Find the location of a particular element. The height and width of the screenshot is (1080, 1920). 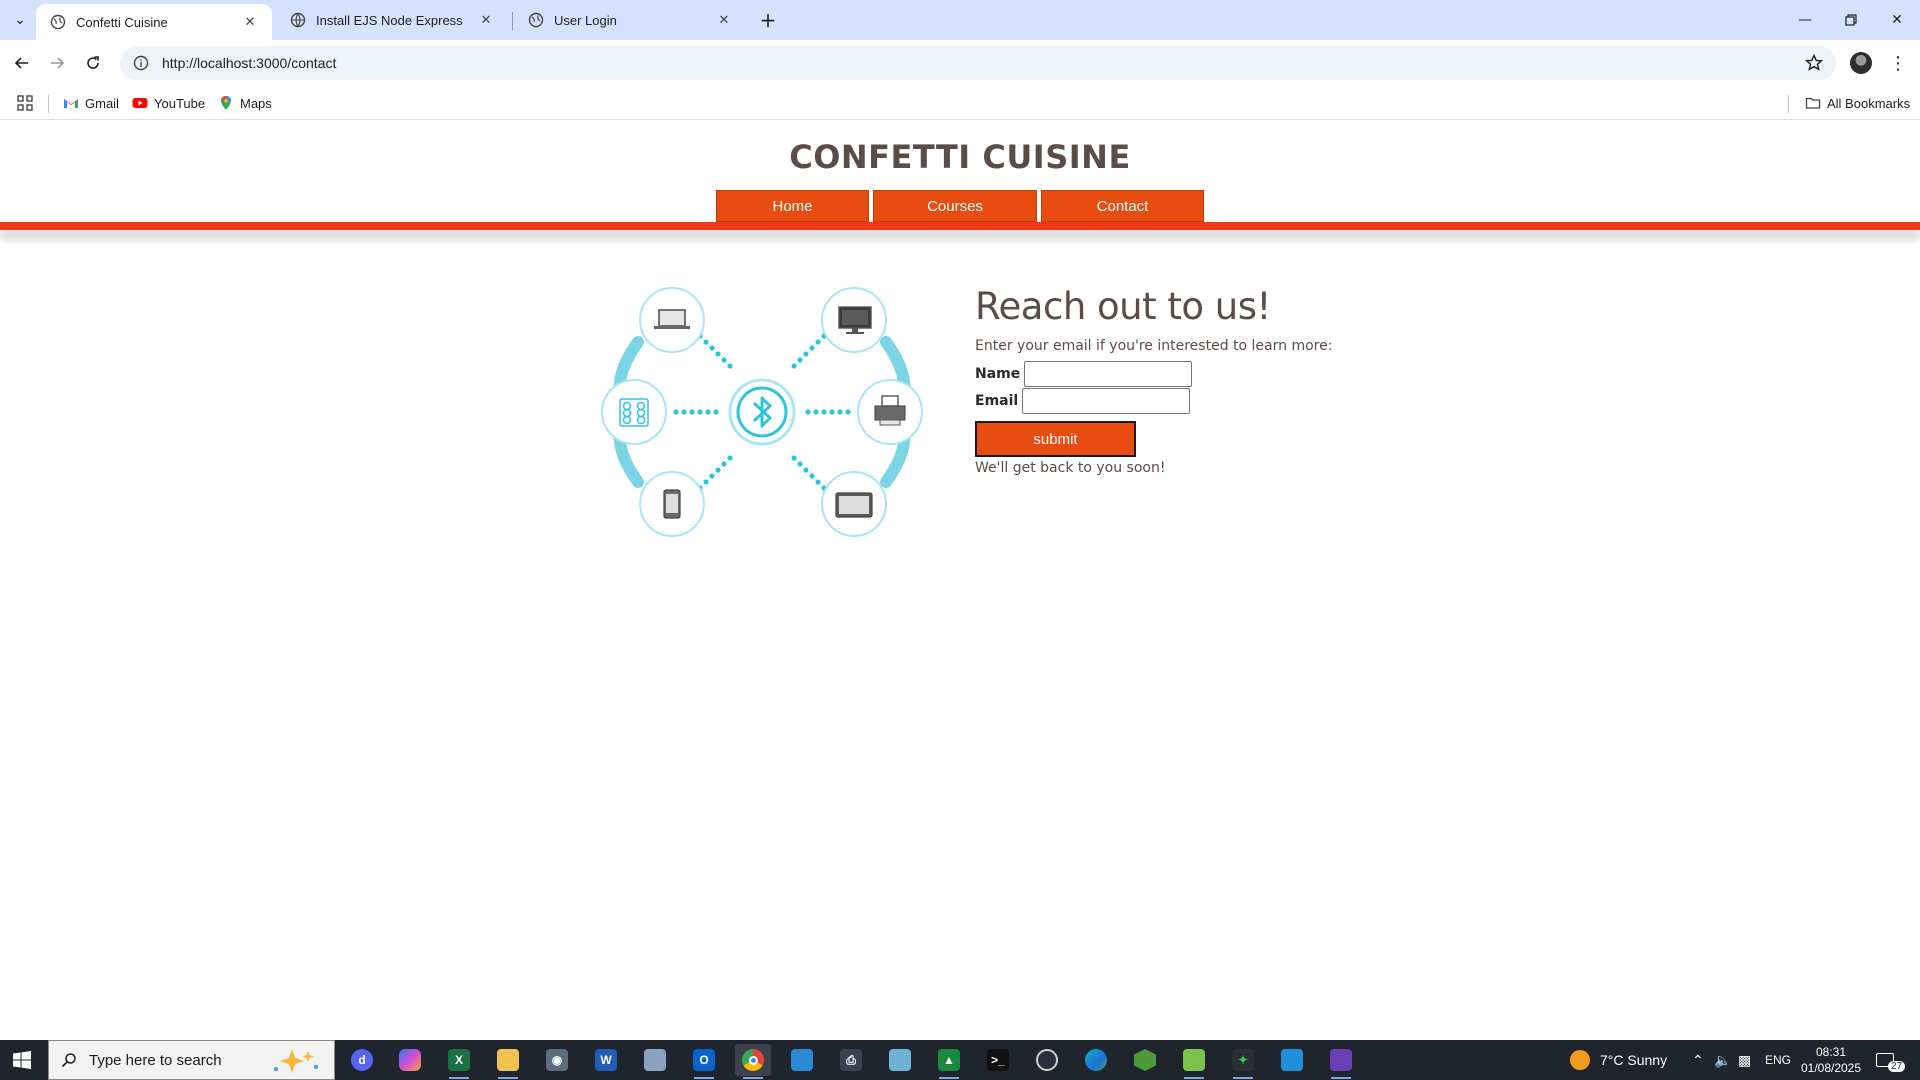

taskbar-sheets-icon is located at coordinates (1194, 1061).